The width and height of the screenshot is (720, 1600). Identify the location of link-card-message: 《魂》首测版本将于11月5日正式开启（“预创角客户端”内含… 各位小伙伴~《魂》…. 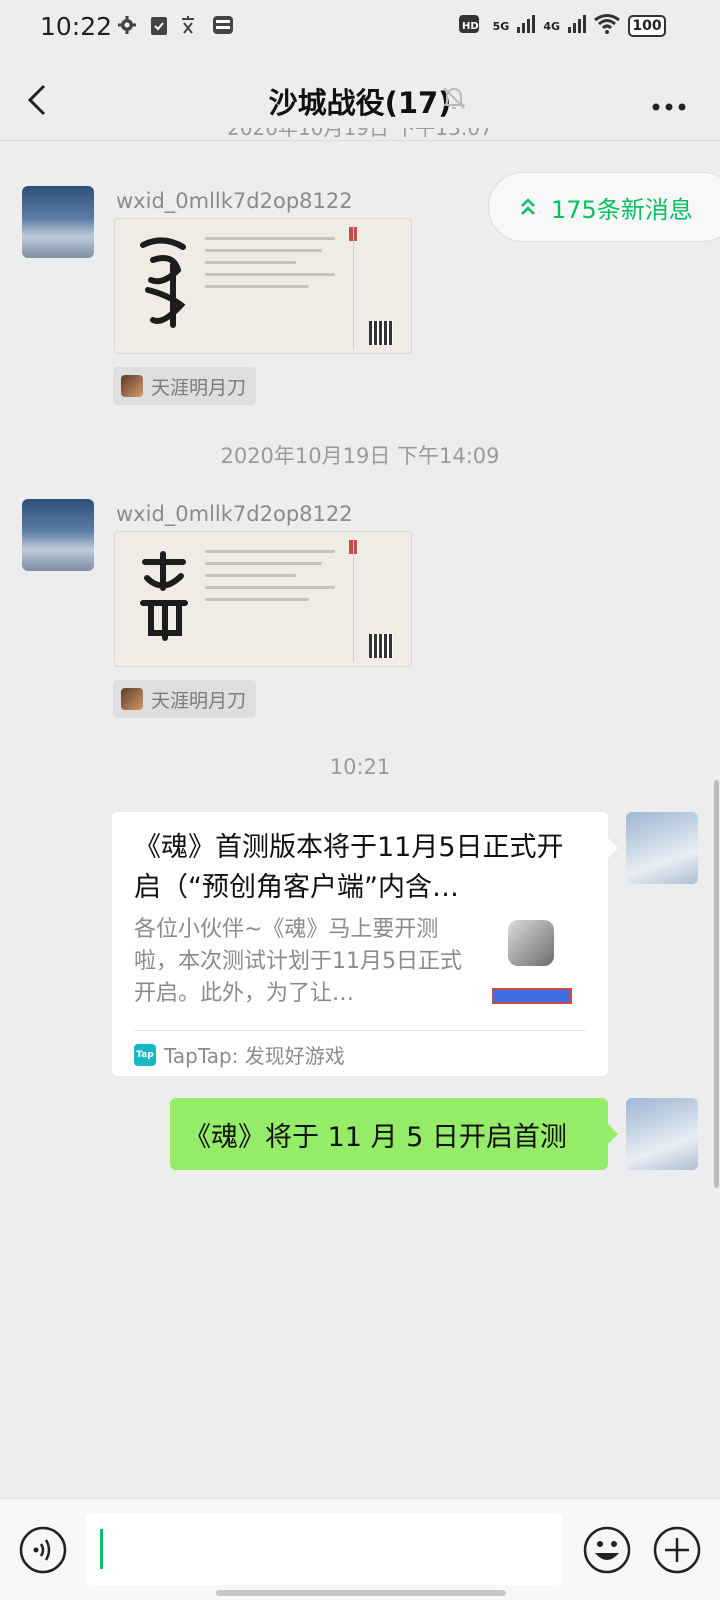
(365, 944).